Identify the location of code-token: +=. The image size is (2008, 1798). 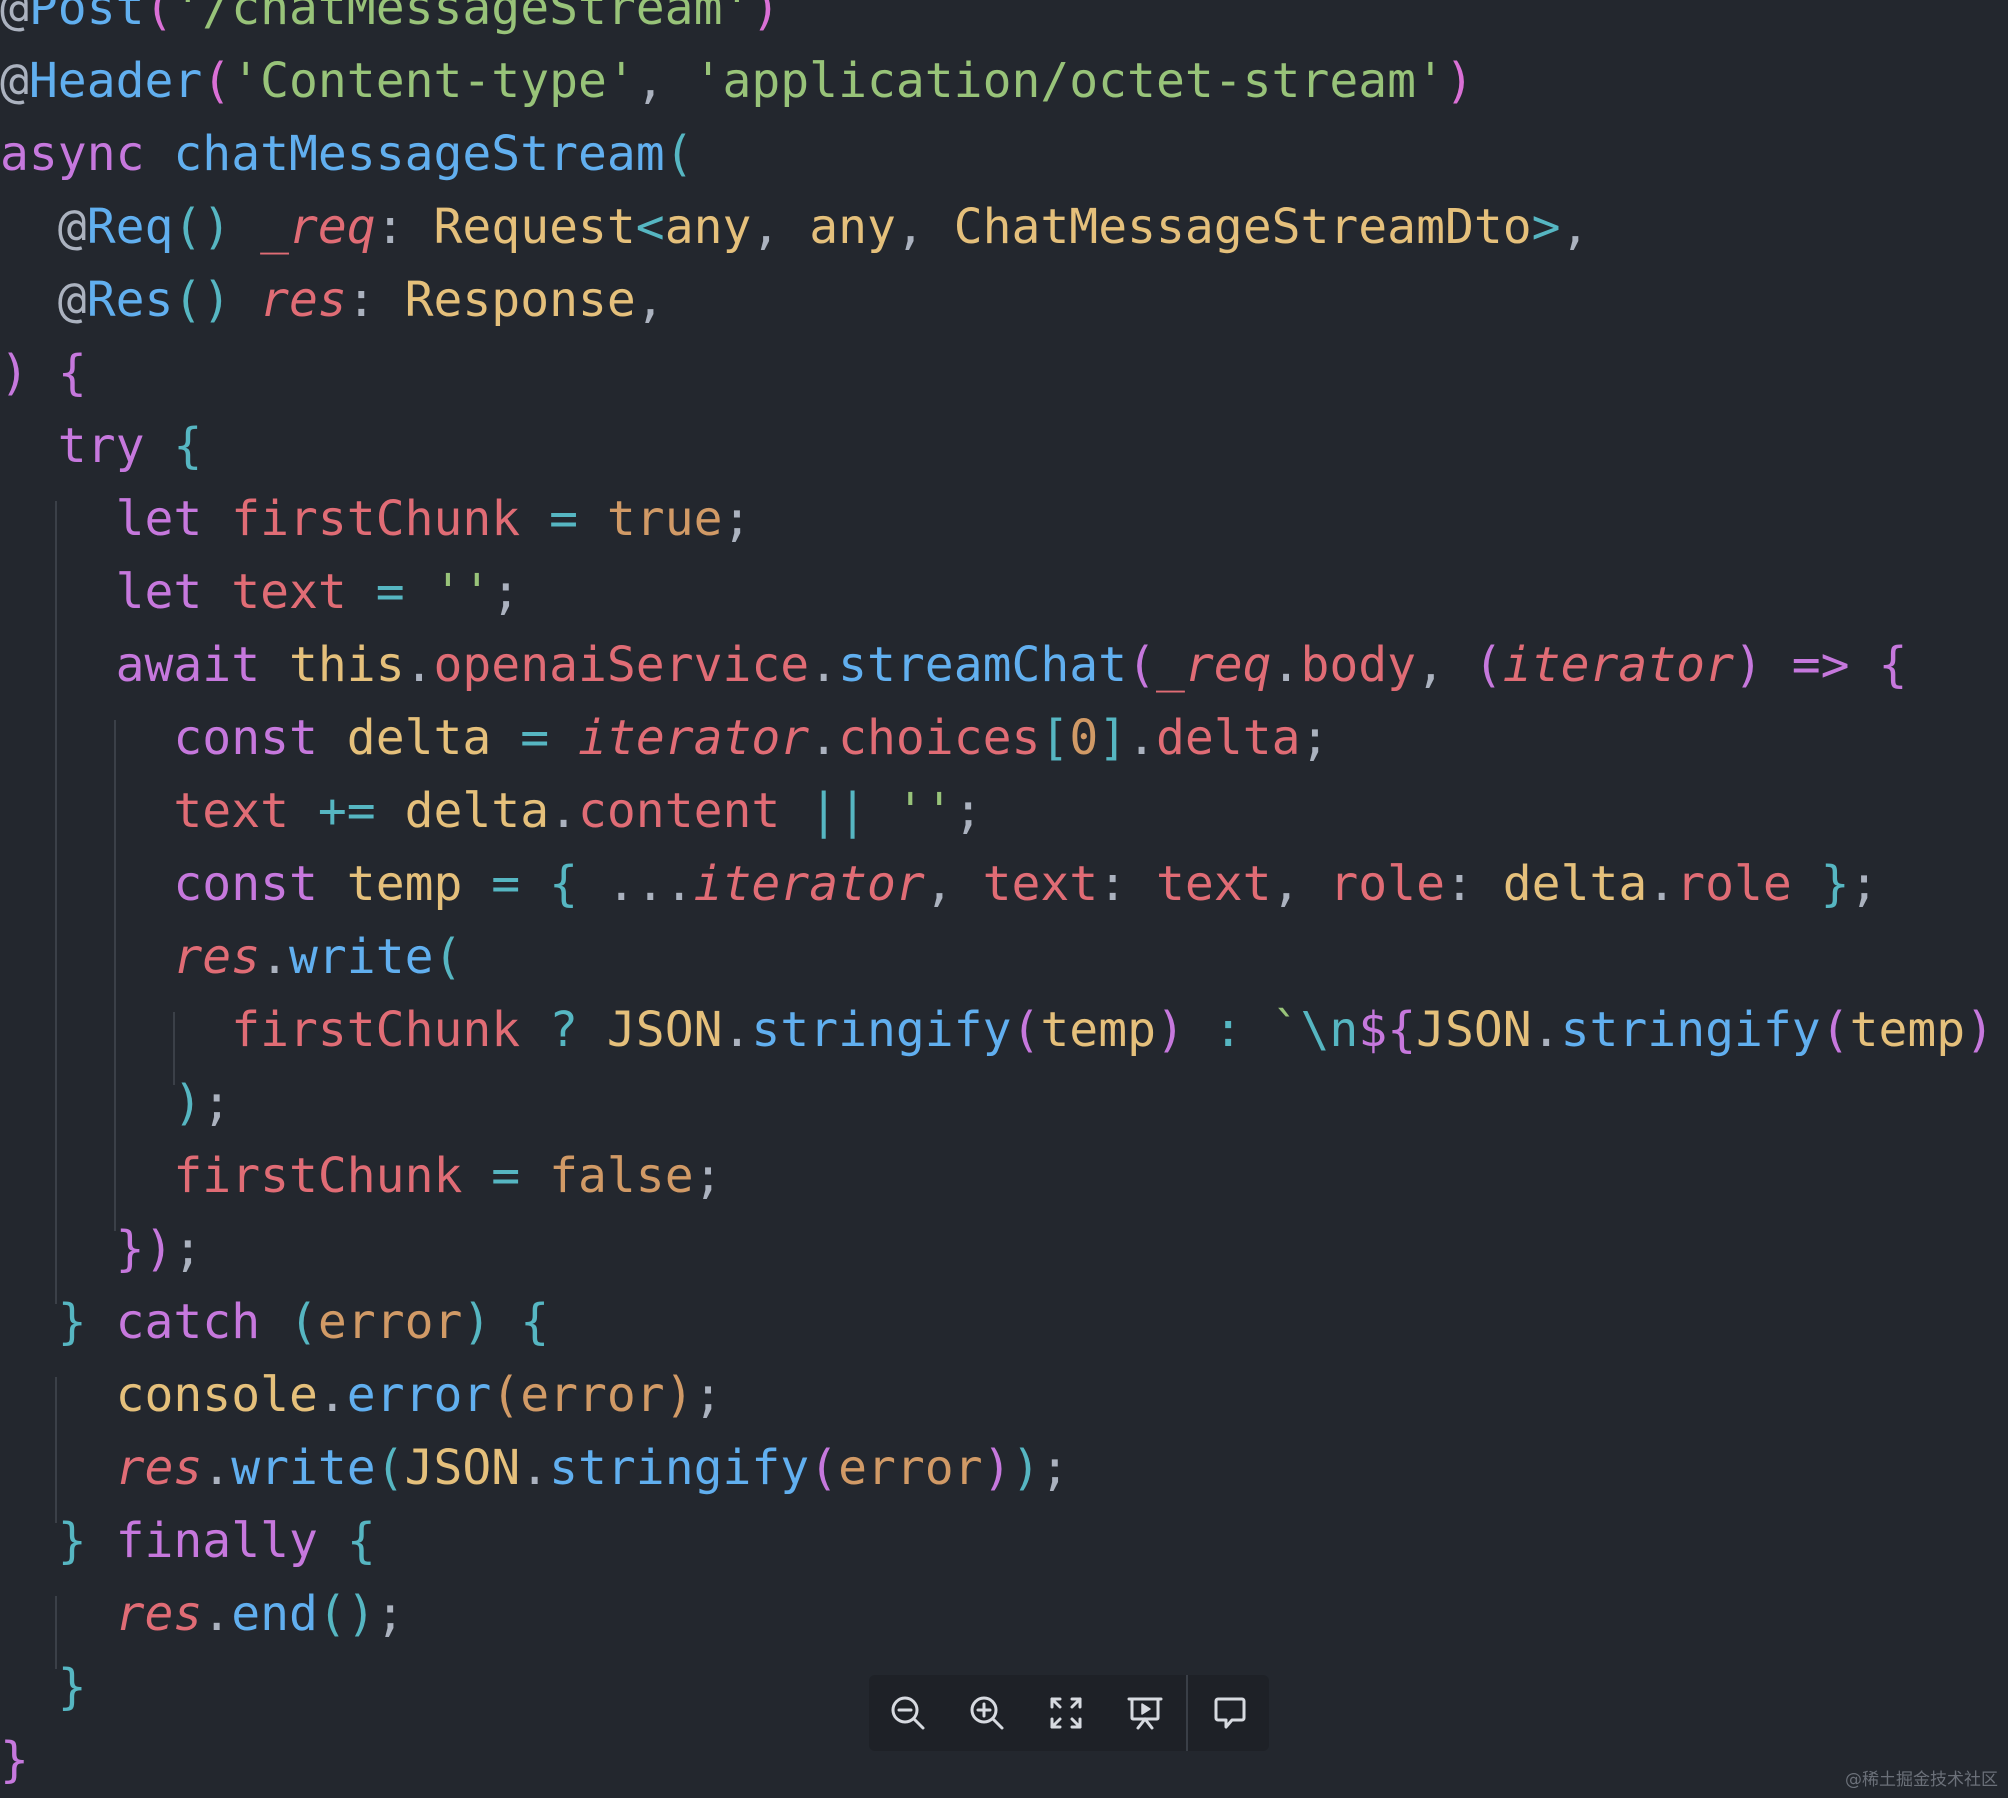
(346, 811).